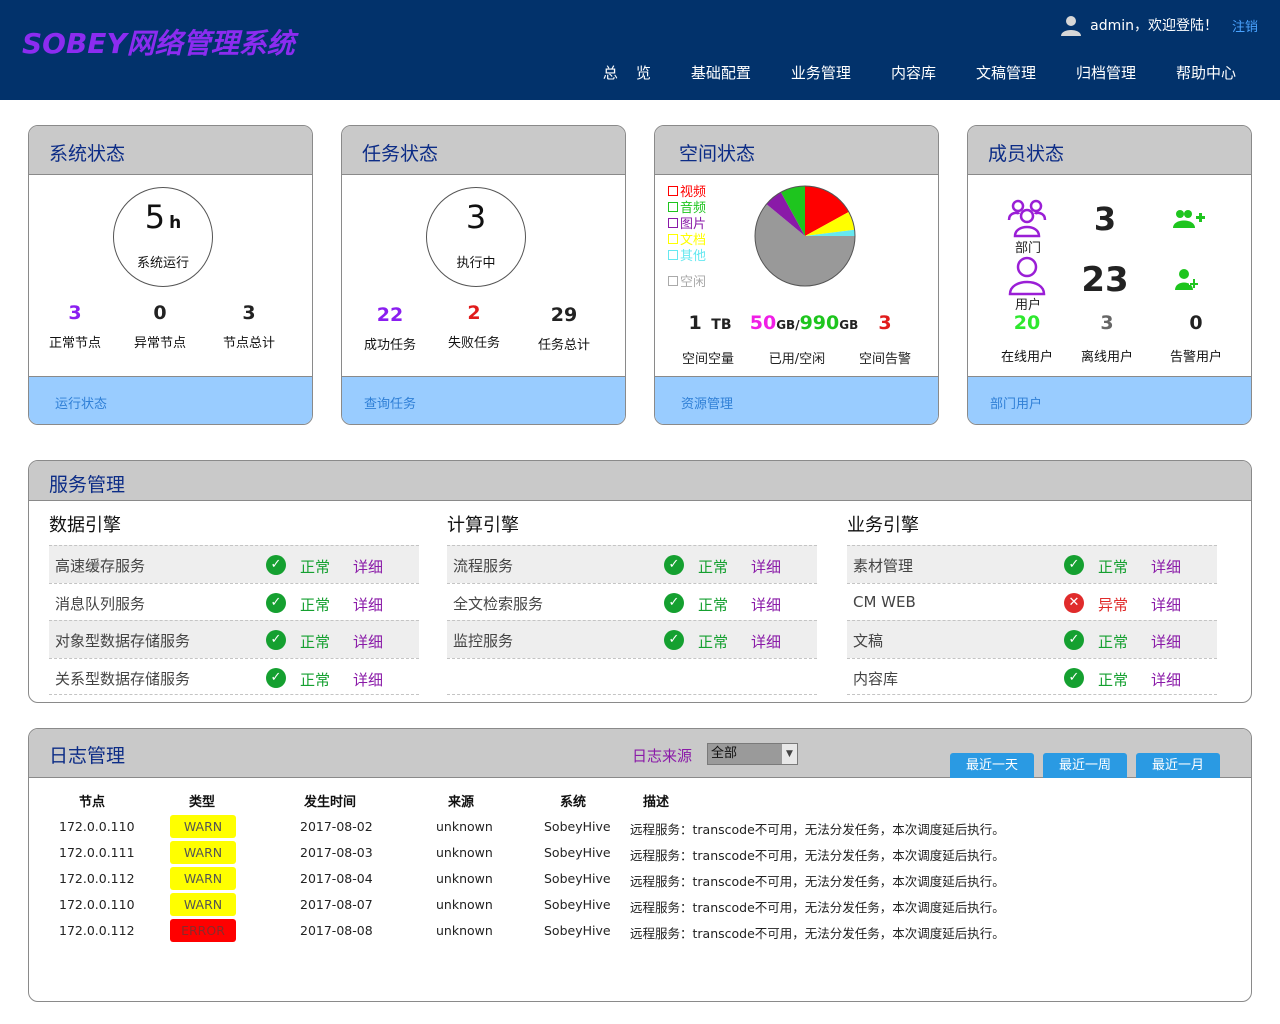 Image resolution: width=1280 pixels, height=1024 pixels. I want to click on service-row: 流程服务 ✓ 正常 详细, so click(632, 564).